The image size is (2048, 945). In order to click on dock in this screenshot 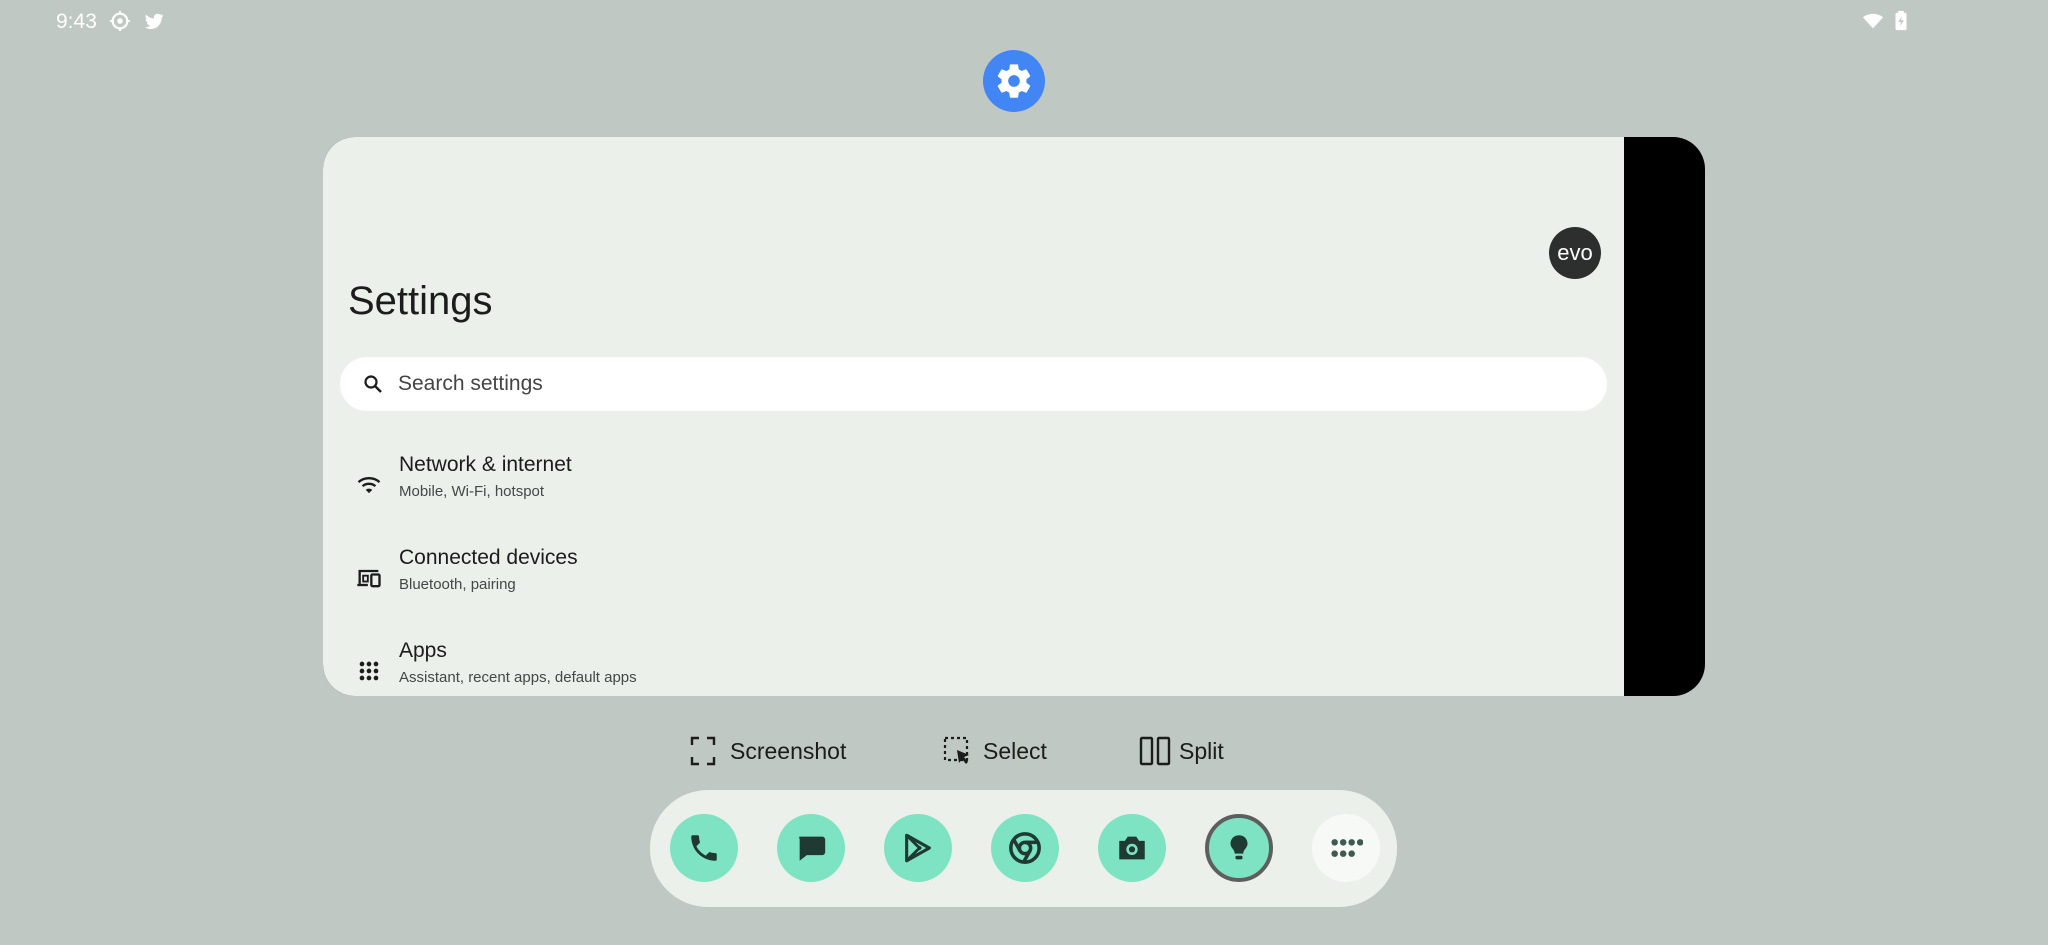, I will do `click(1023, 848)`.